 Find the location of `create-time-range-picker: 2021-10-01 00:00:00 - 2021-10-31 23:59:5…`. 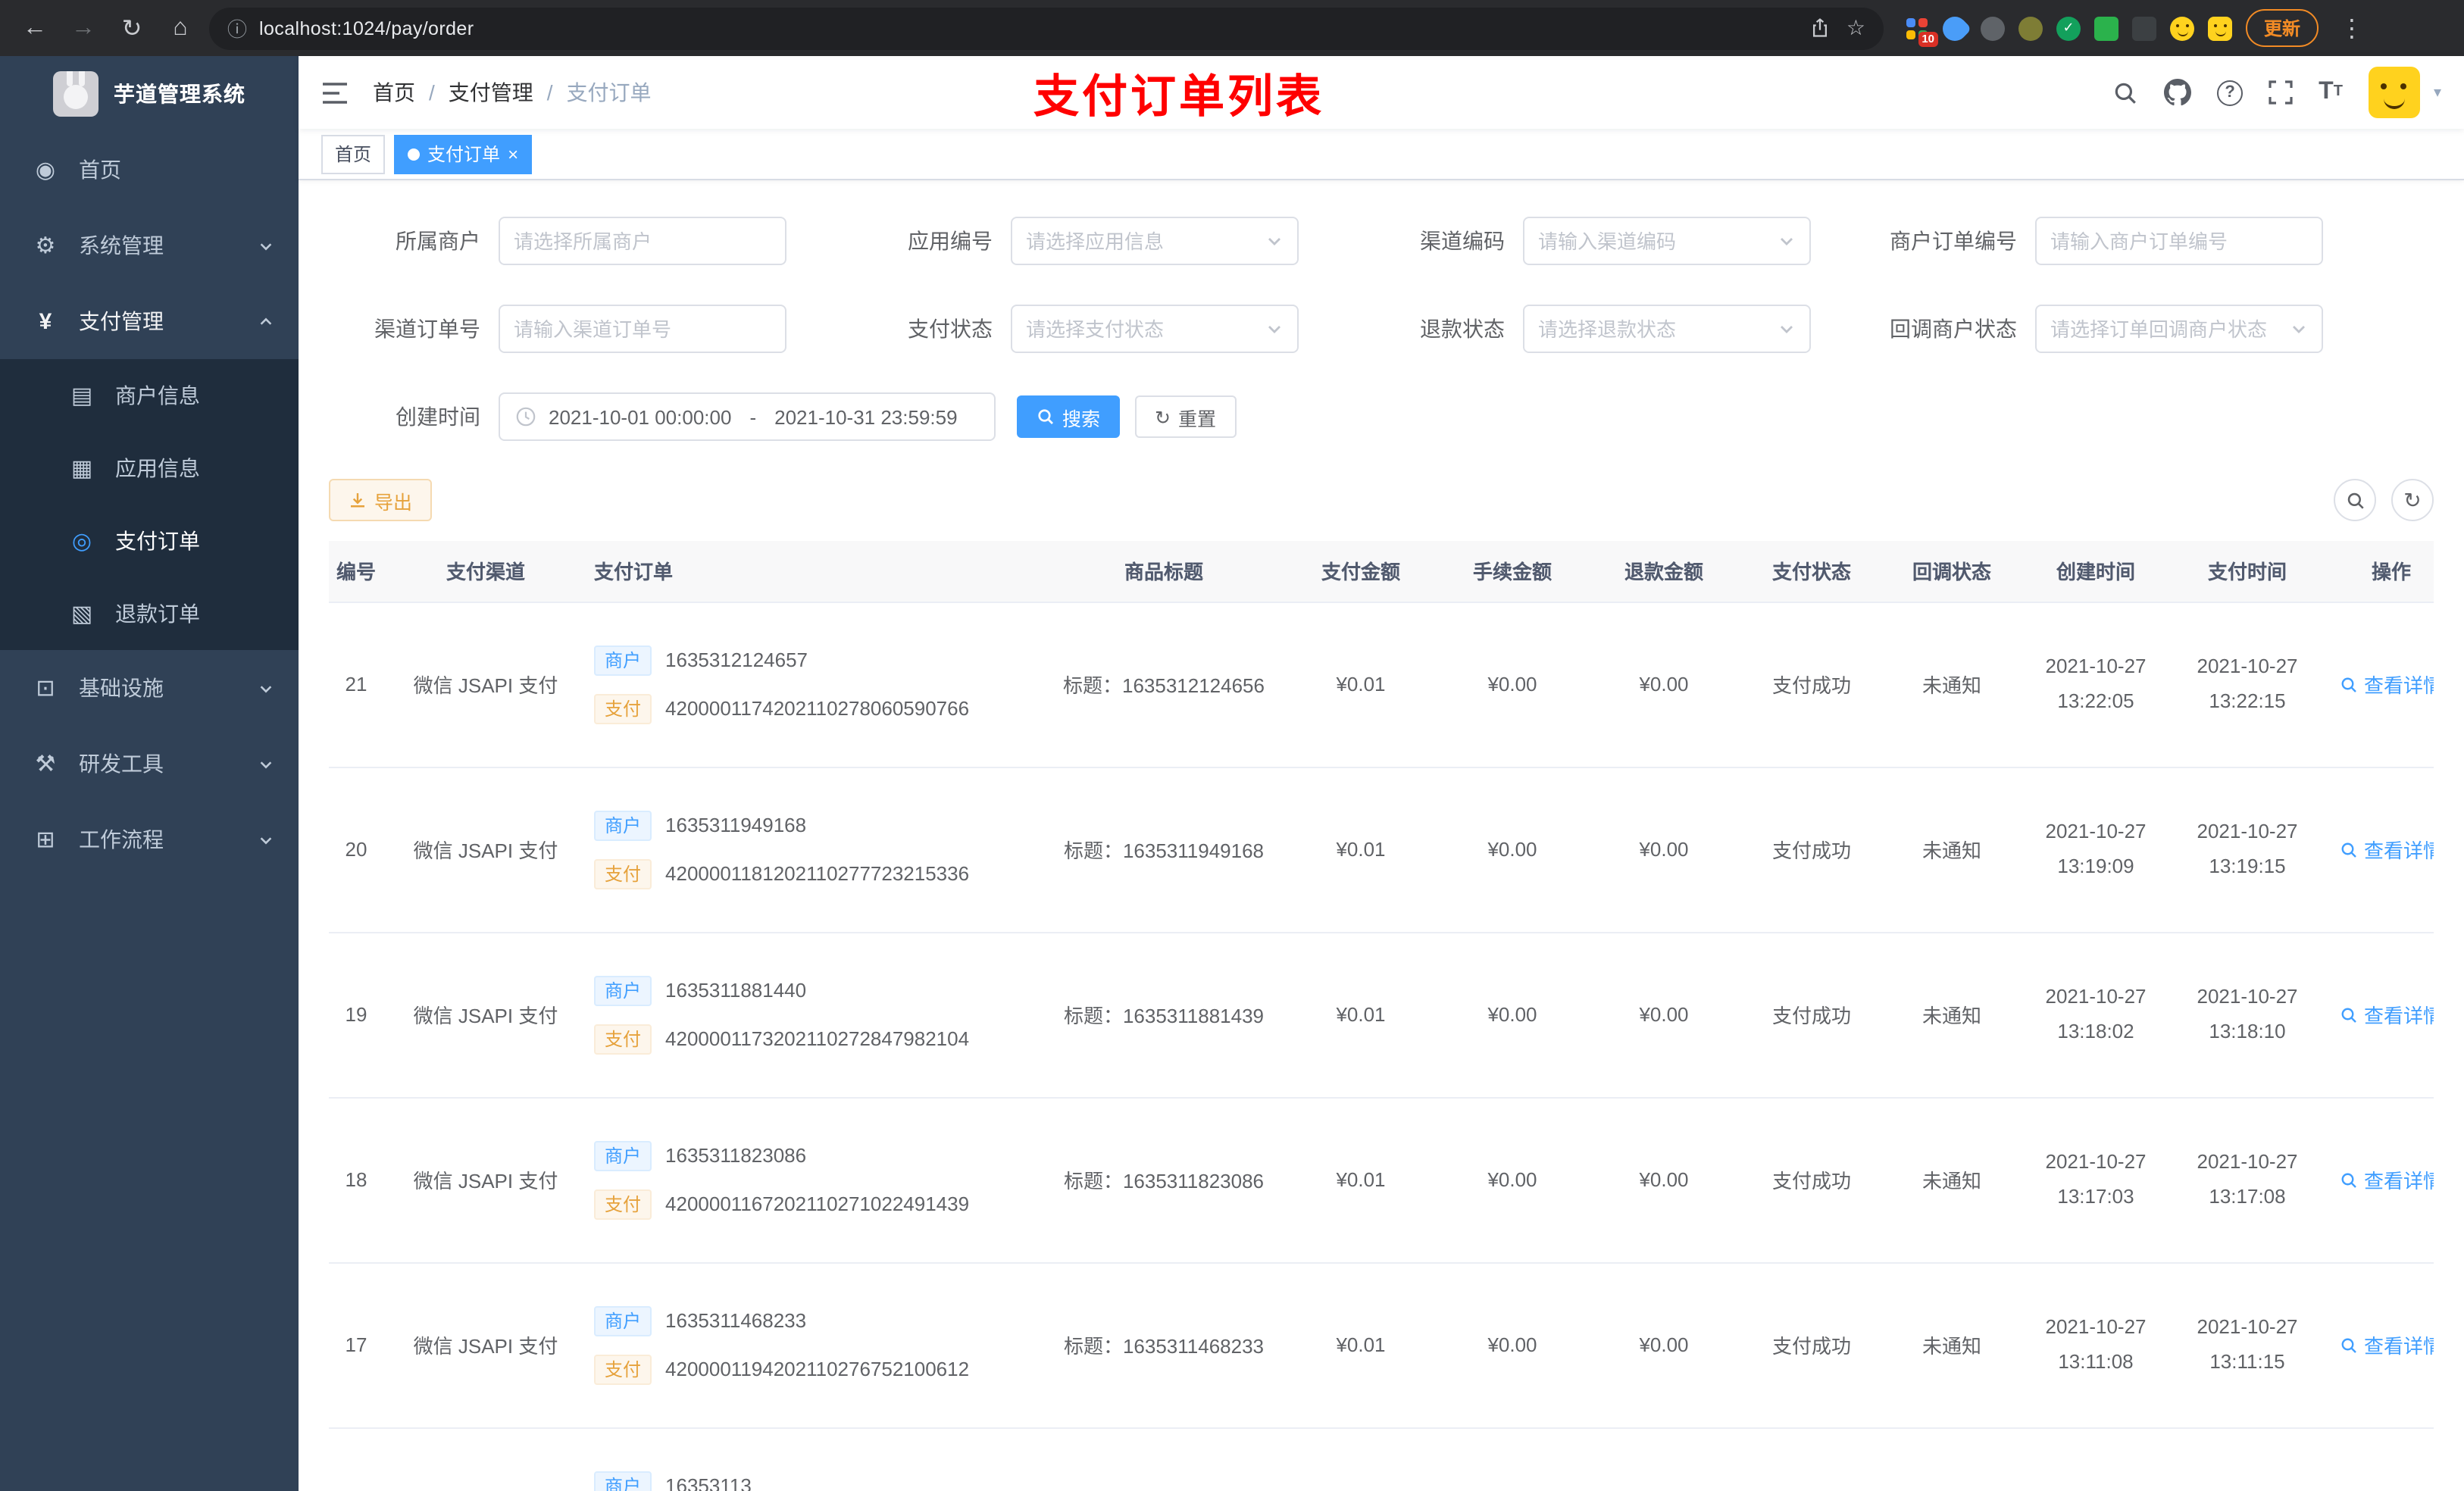

create-time-range-picker: 2021-10-01 00:00:00 - 2021-10-31 23:59:5… is located at coordinates (747, 416).